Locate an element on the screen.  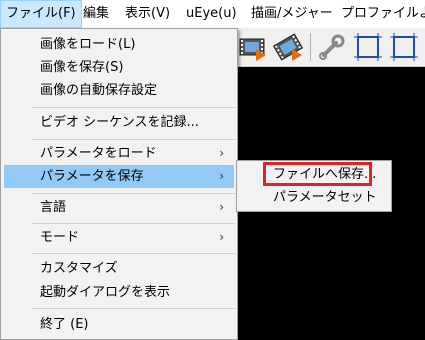
menu-edit: 編集 is located at coordinates (96, 14).